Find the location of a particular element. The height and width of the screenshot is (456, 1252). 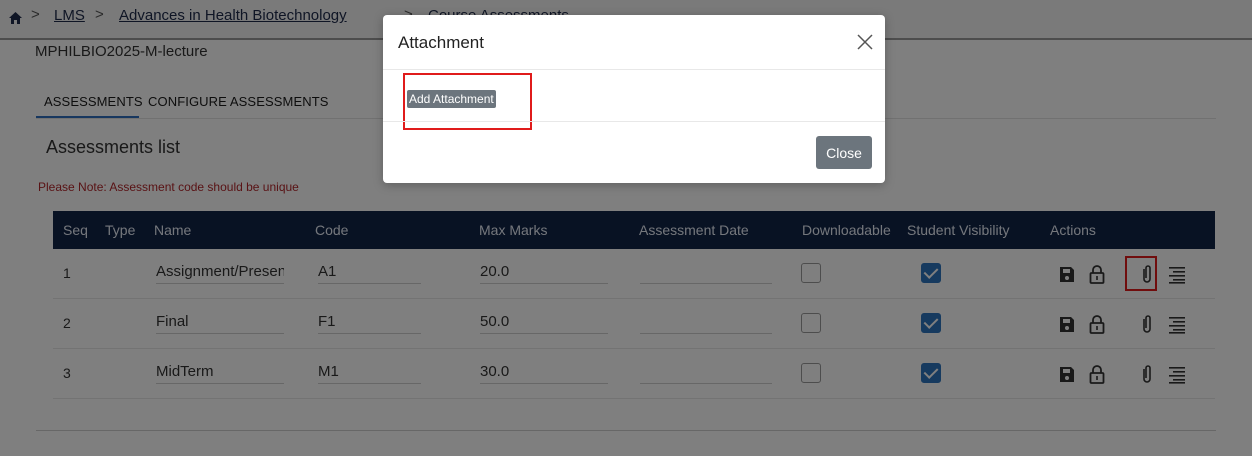

modal-footer-divider is located at coordinates (634, 121).